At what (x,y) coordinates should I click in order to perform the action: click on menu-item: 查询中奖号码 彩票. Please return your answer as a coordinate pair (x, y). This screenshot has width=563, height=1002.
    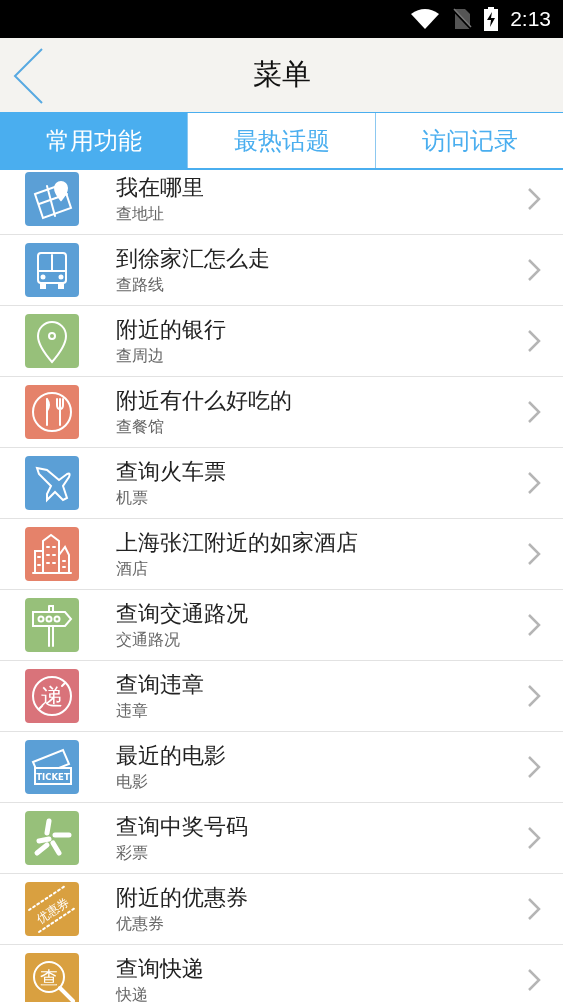
    Looking at the image, I should click on (281, 838).